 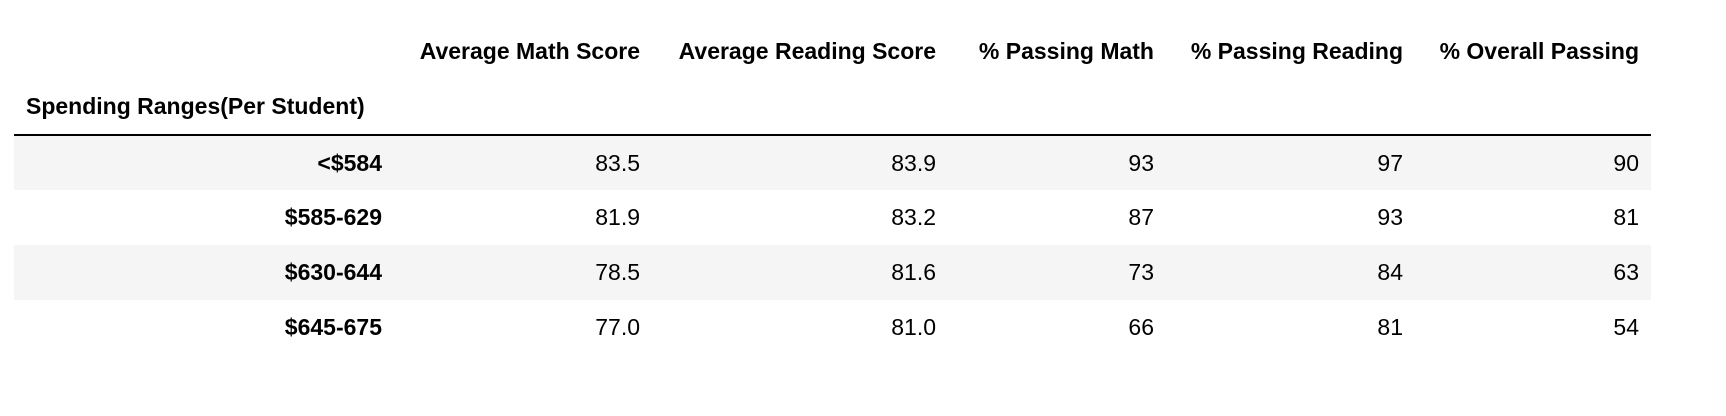 I want to click on index-header-row: Spending Ranges(Per Student), so click(x=832, y=107).